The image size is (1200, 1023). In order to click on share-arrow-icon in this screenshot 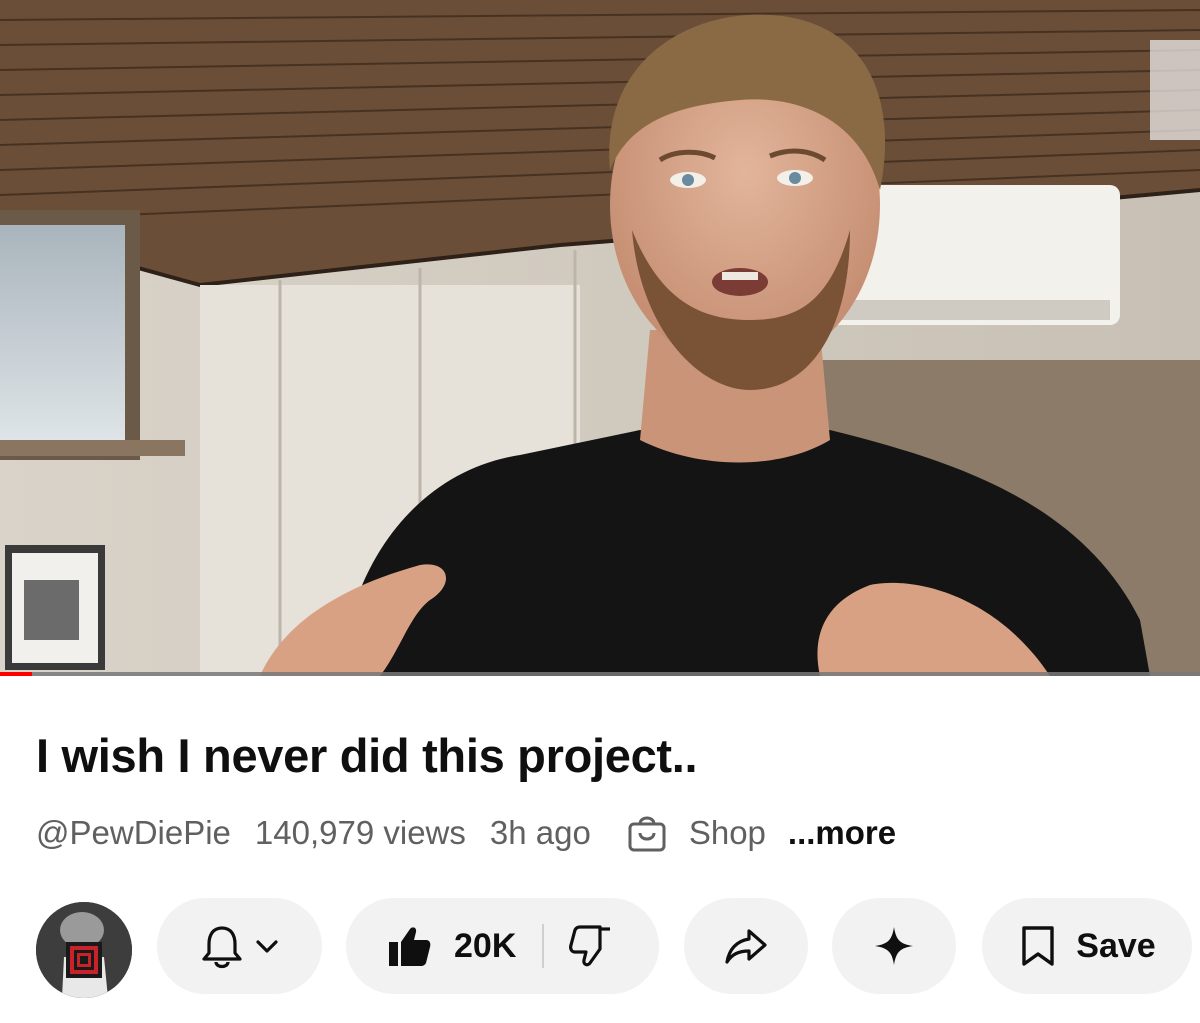, I will do `click(746, 946)`.